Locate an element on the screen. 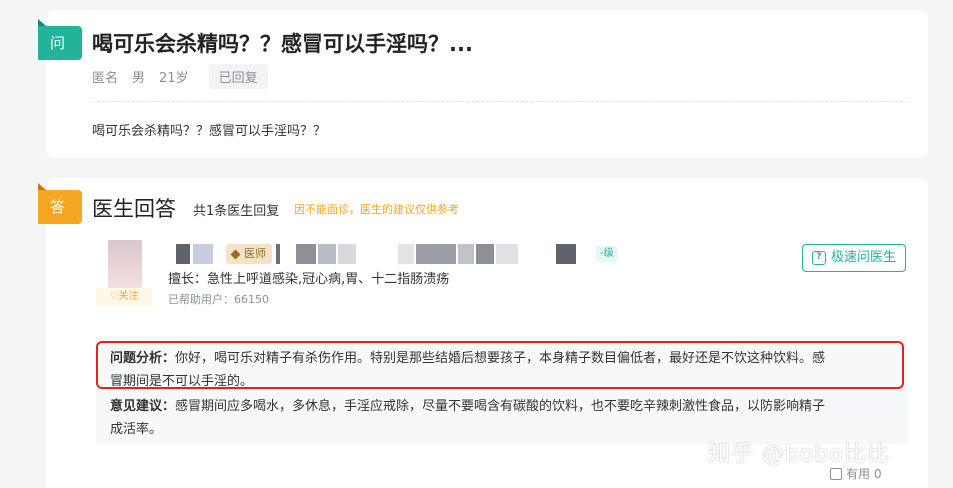 The image size is (953, 488). answer-count: 共1条医生回复 is located at coordinates (236, 211).